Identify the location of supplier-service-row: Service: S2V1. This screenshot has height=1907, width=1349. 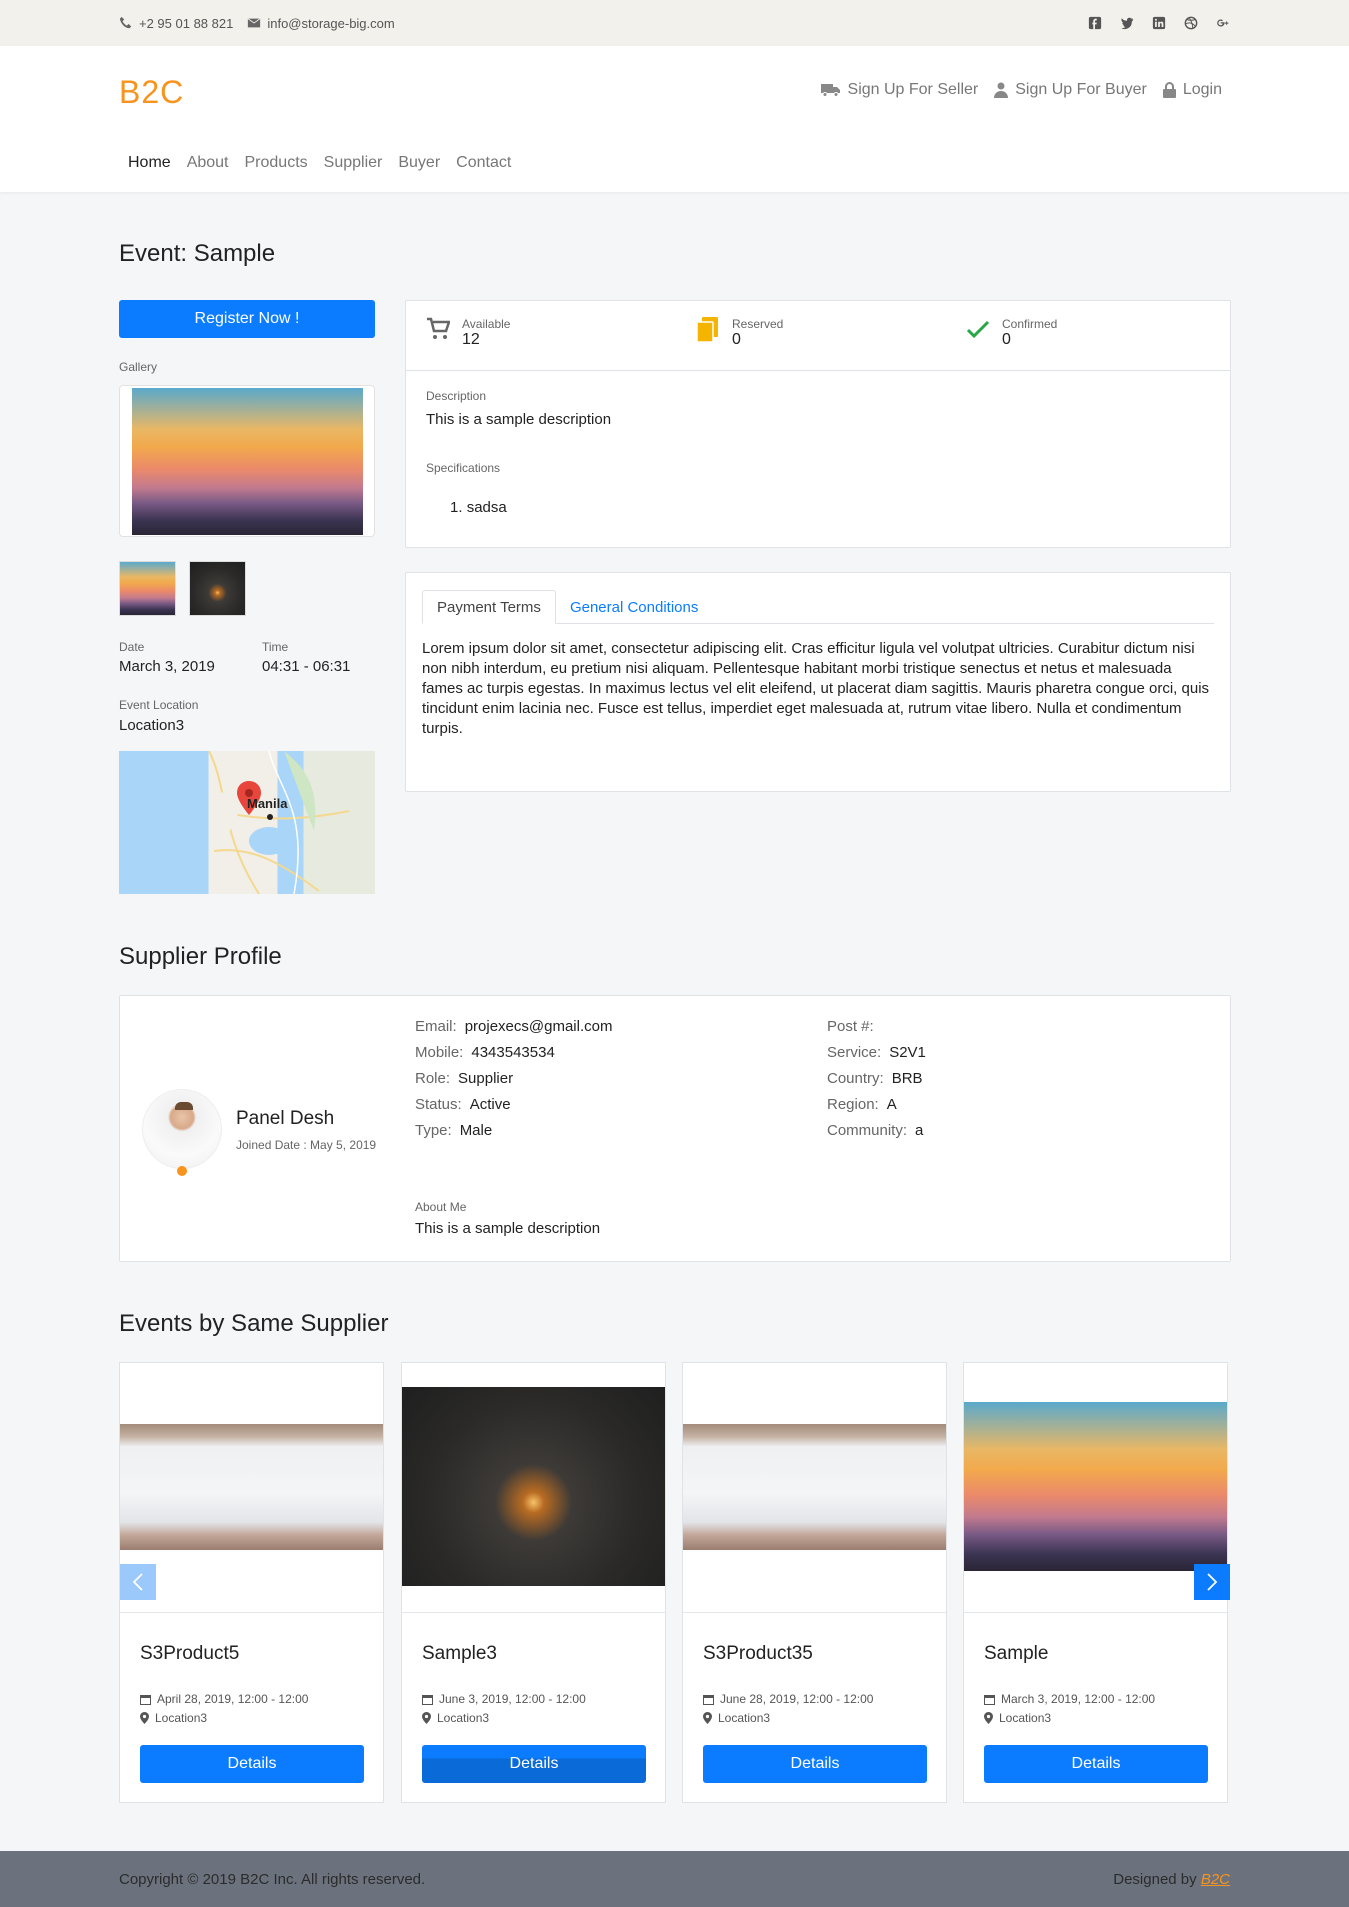
(876, 1057).